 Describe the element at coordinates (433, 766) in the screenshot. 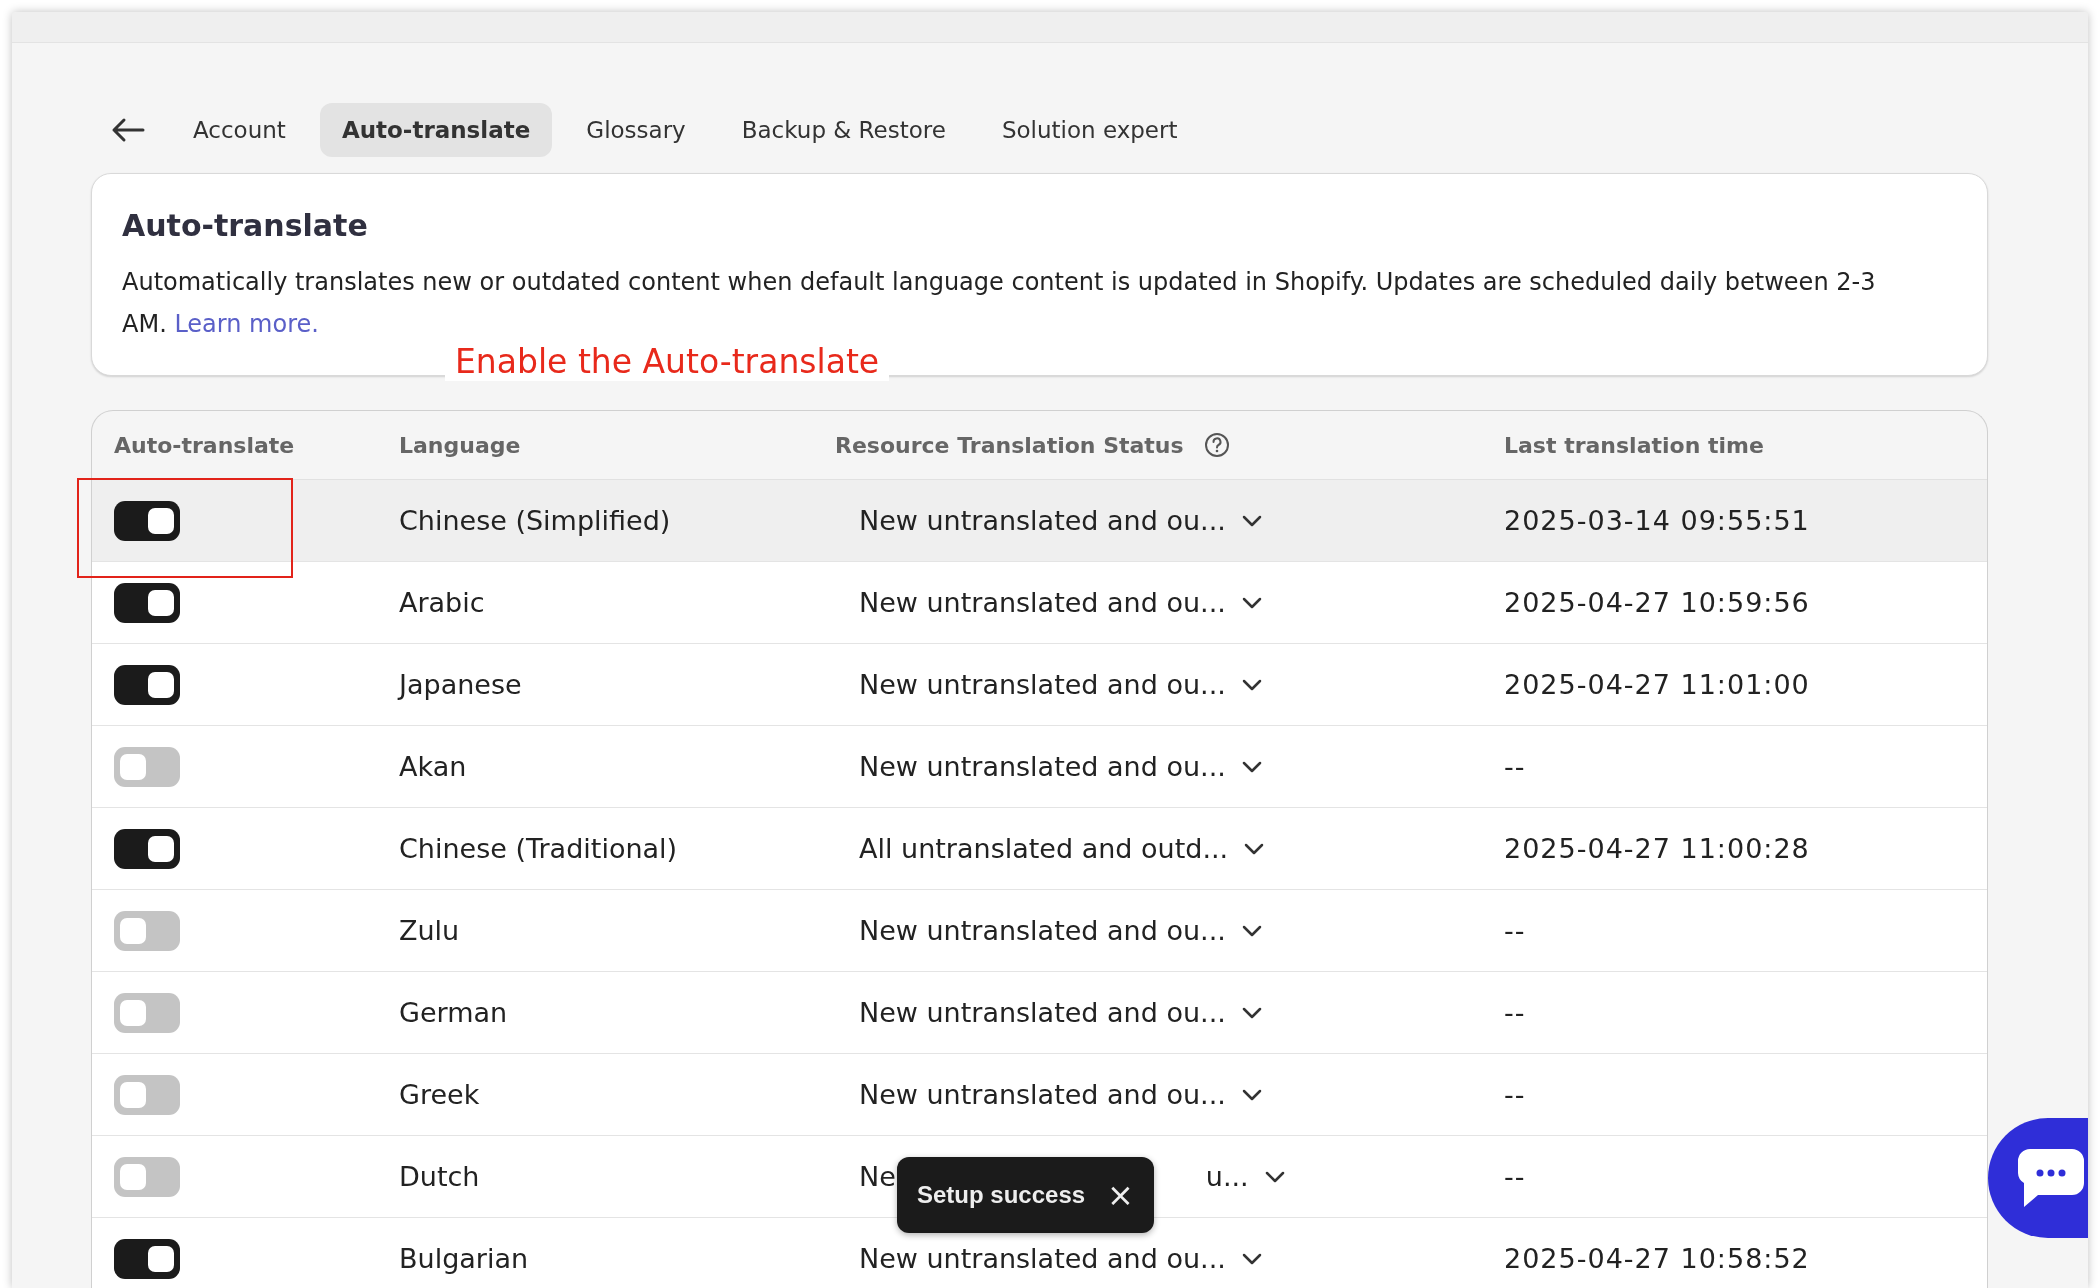

I see `language-cell: Akan` at that location.